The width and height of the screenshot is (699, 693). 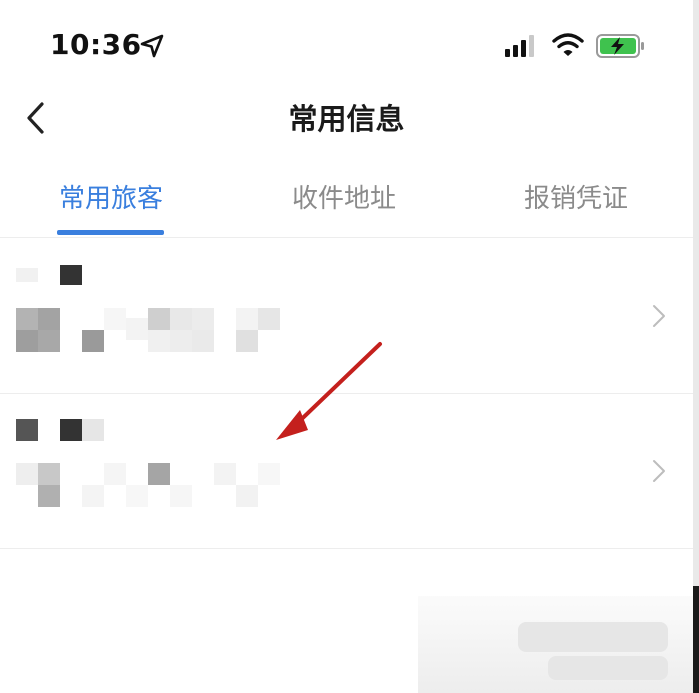 I want to click on location-arrow-icon, so click(x=152, y=46).